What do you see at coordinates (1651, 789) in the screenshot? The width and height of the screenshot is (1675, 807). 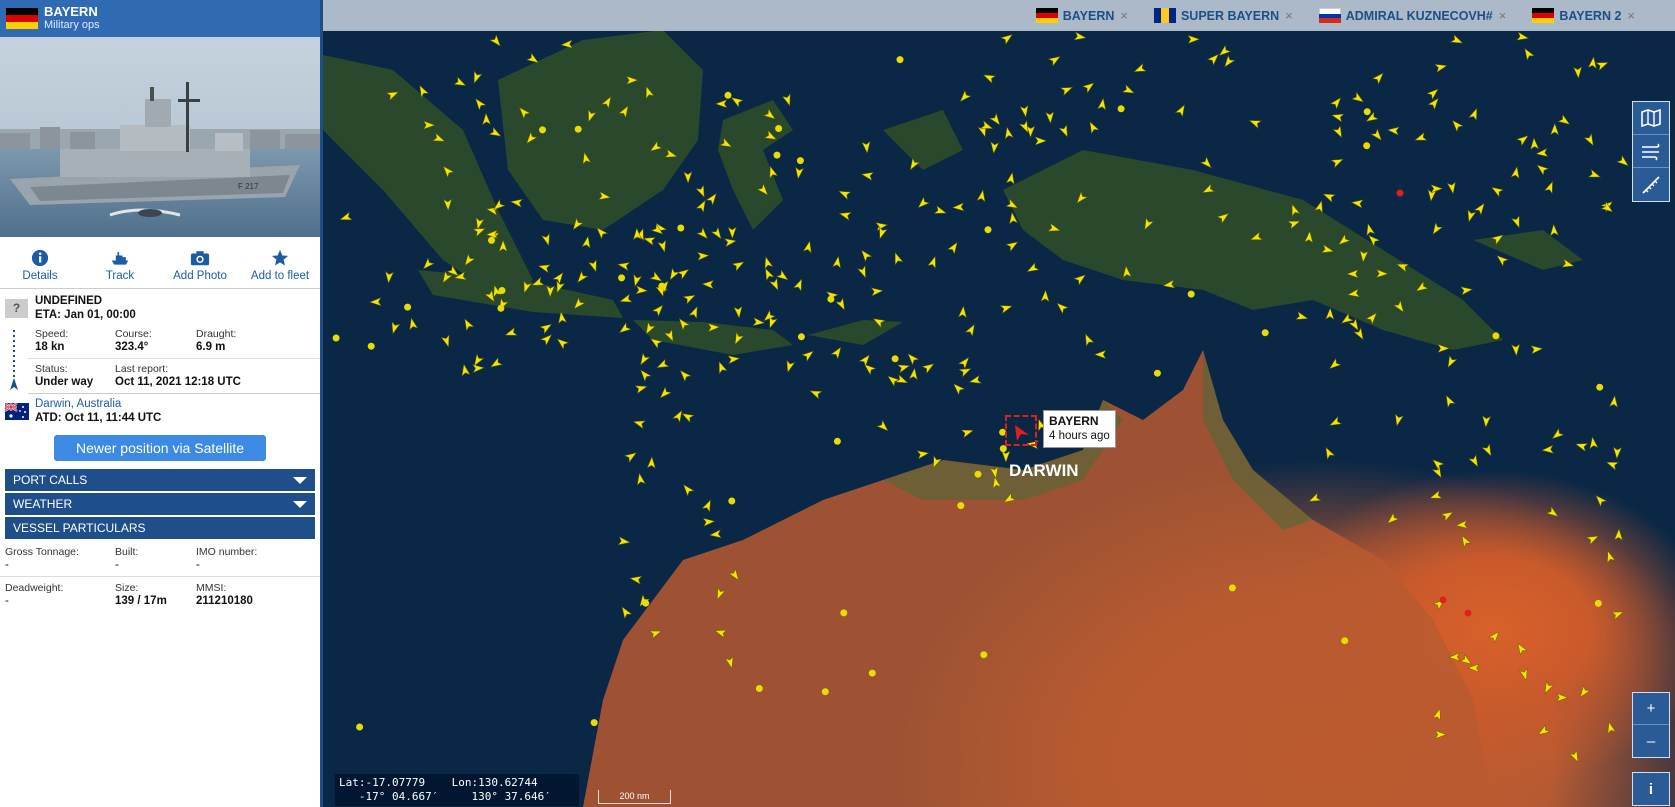 I see `info-button: i` at bounding box center [1651, 789].